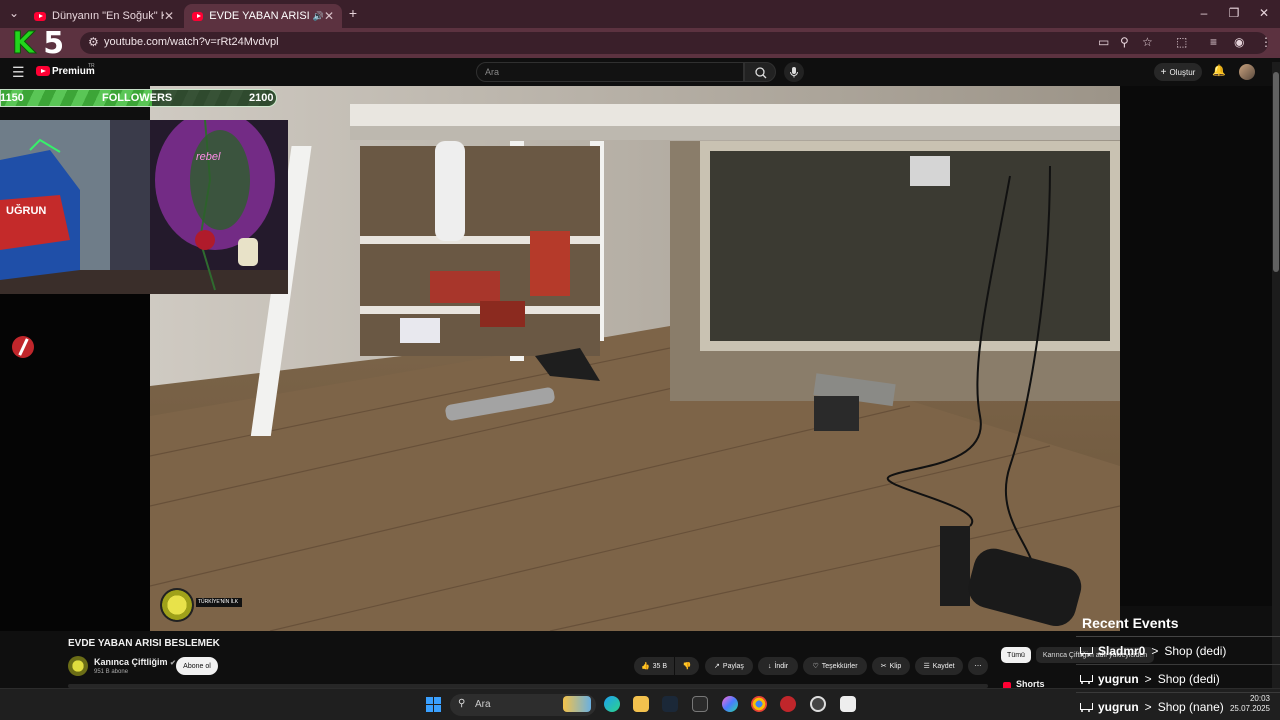 This screenshot has width=1280, height=720. I want to click on video-side-letterbox, so click(1196, 346).